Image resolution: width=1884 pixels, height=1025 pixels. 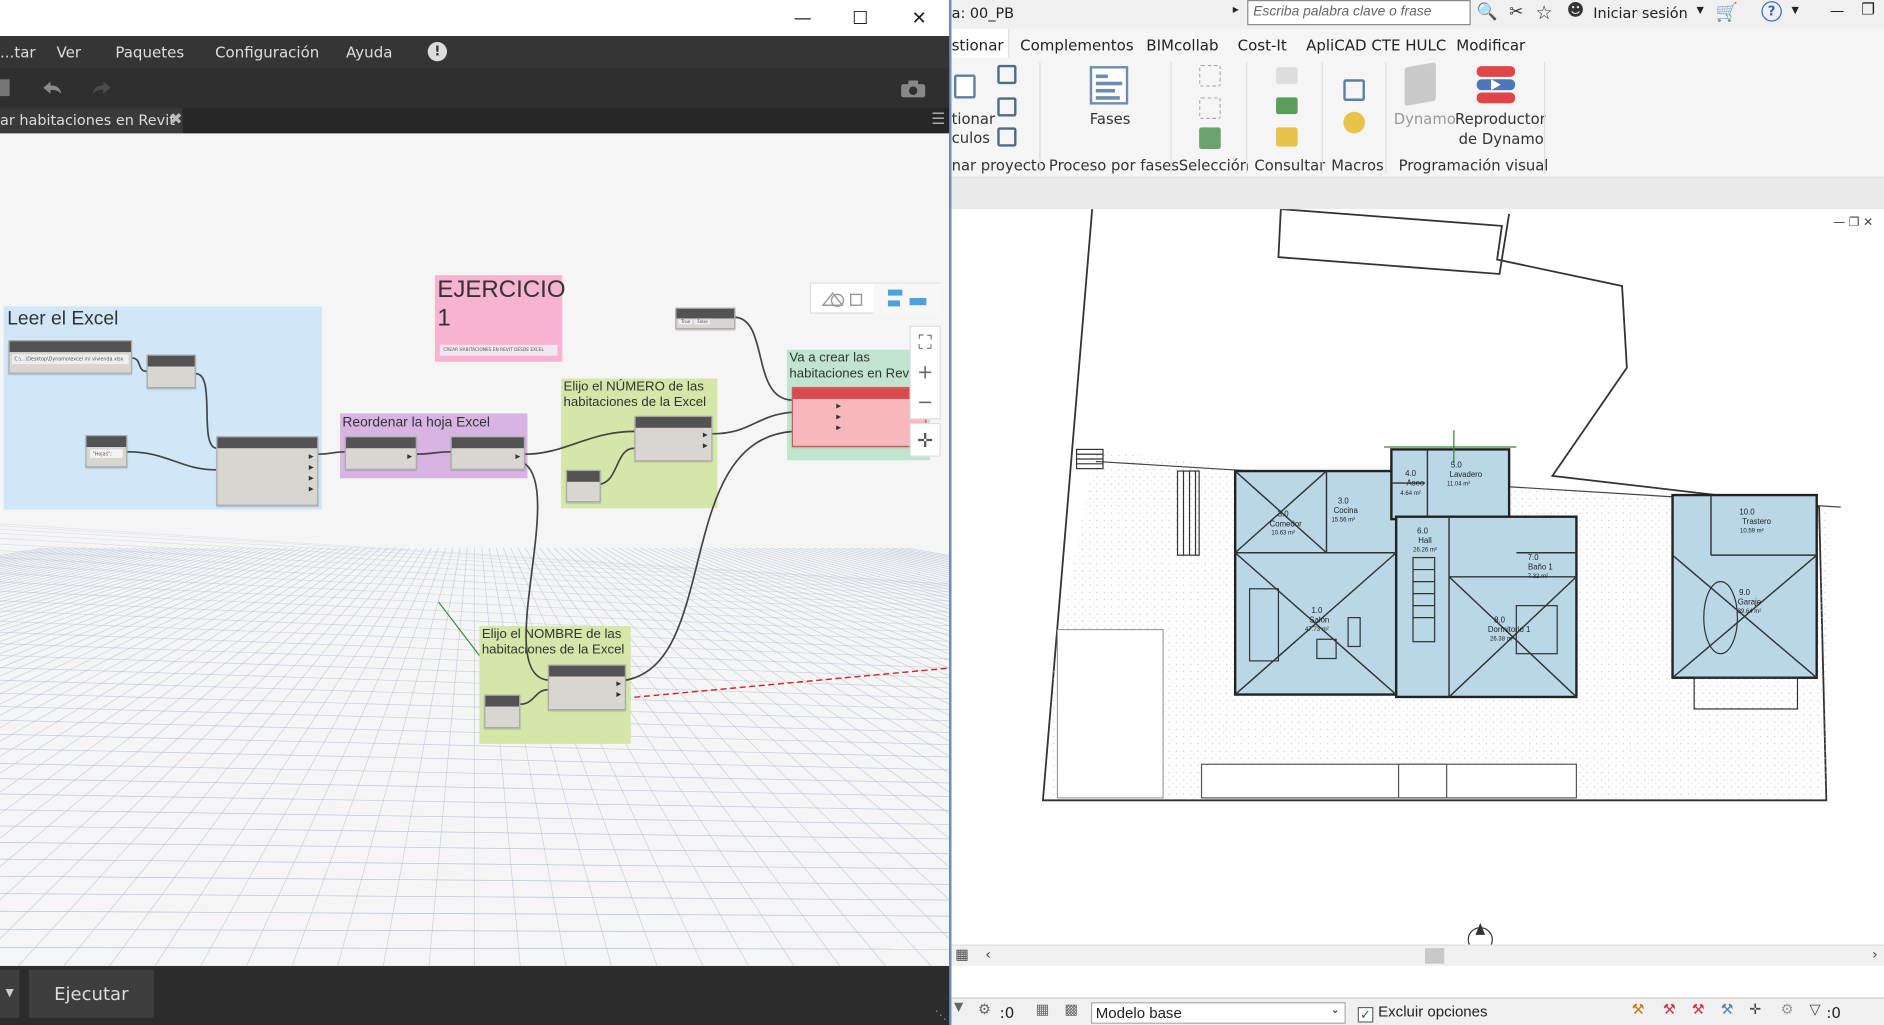 What do you see at coordinates (1669, 1009) in the screenshot?
I see `select-underlay-icon: ⚒` at bounding box center [1669, 1009].